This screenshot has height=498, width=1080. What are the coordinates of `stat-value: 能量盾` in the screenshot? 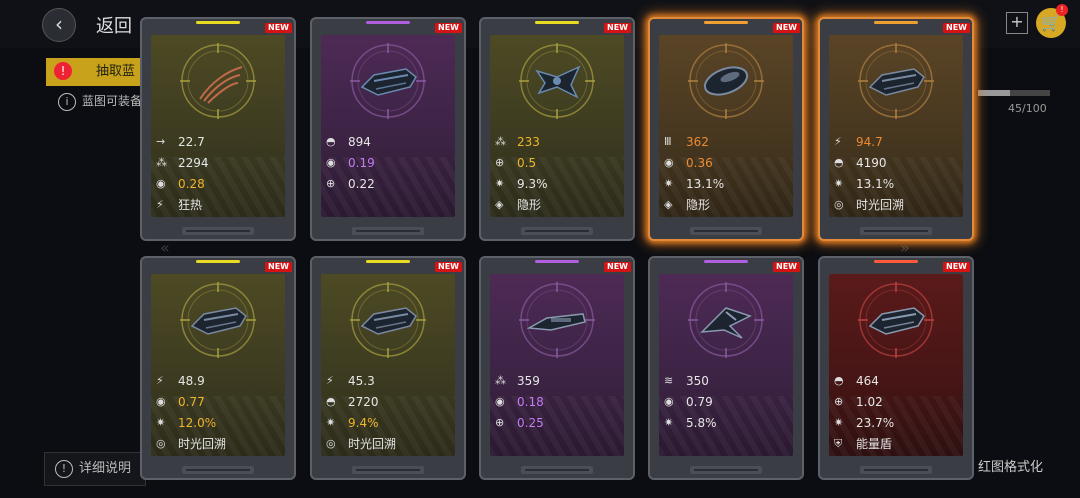 It's located at (874, 444).